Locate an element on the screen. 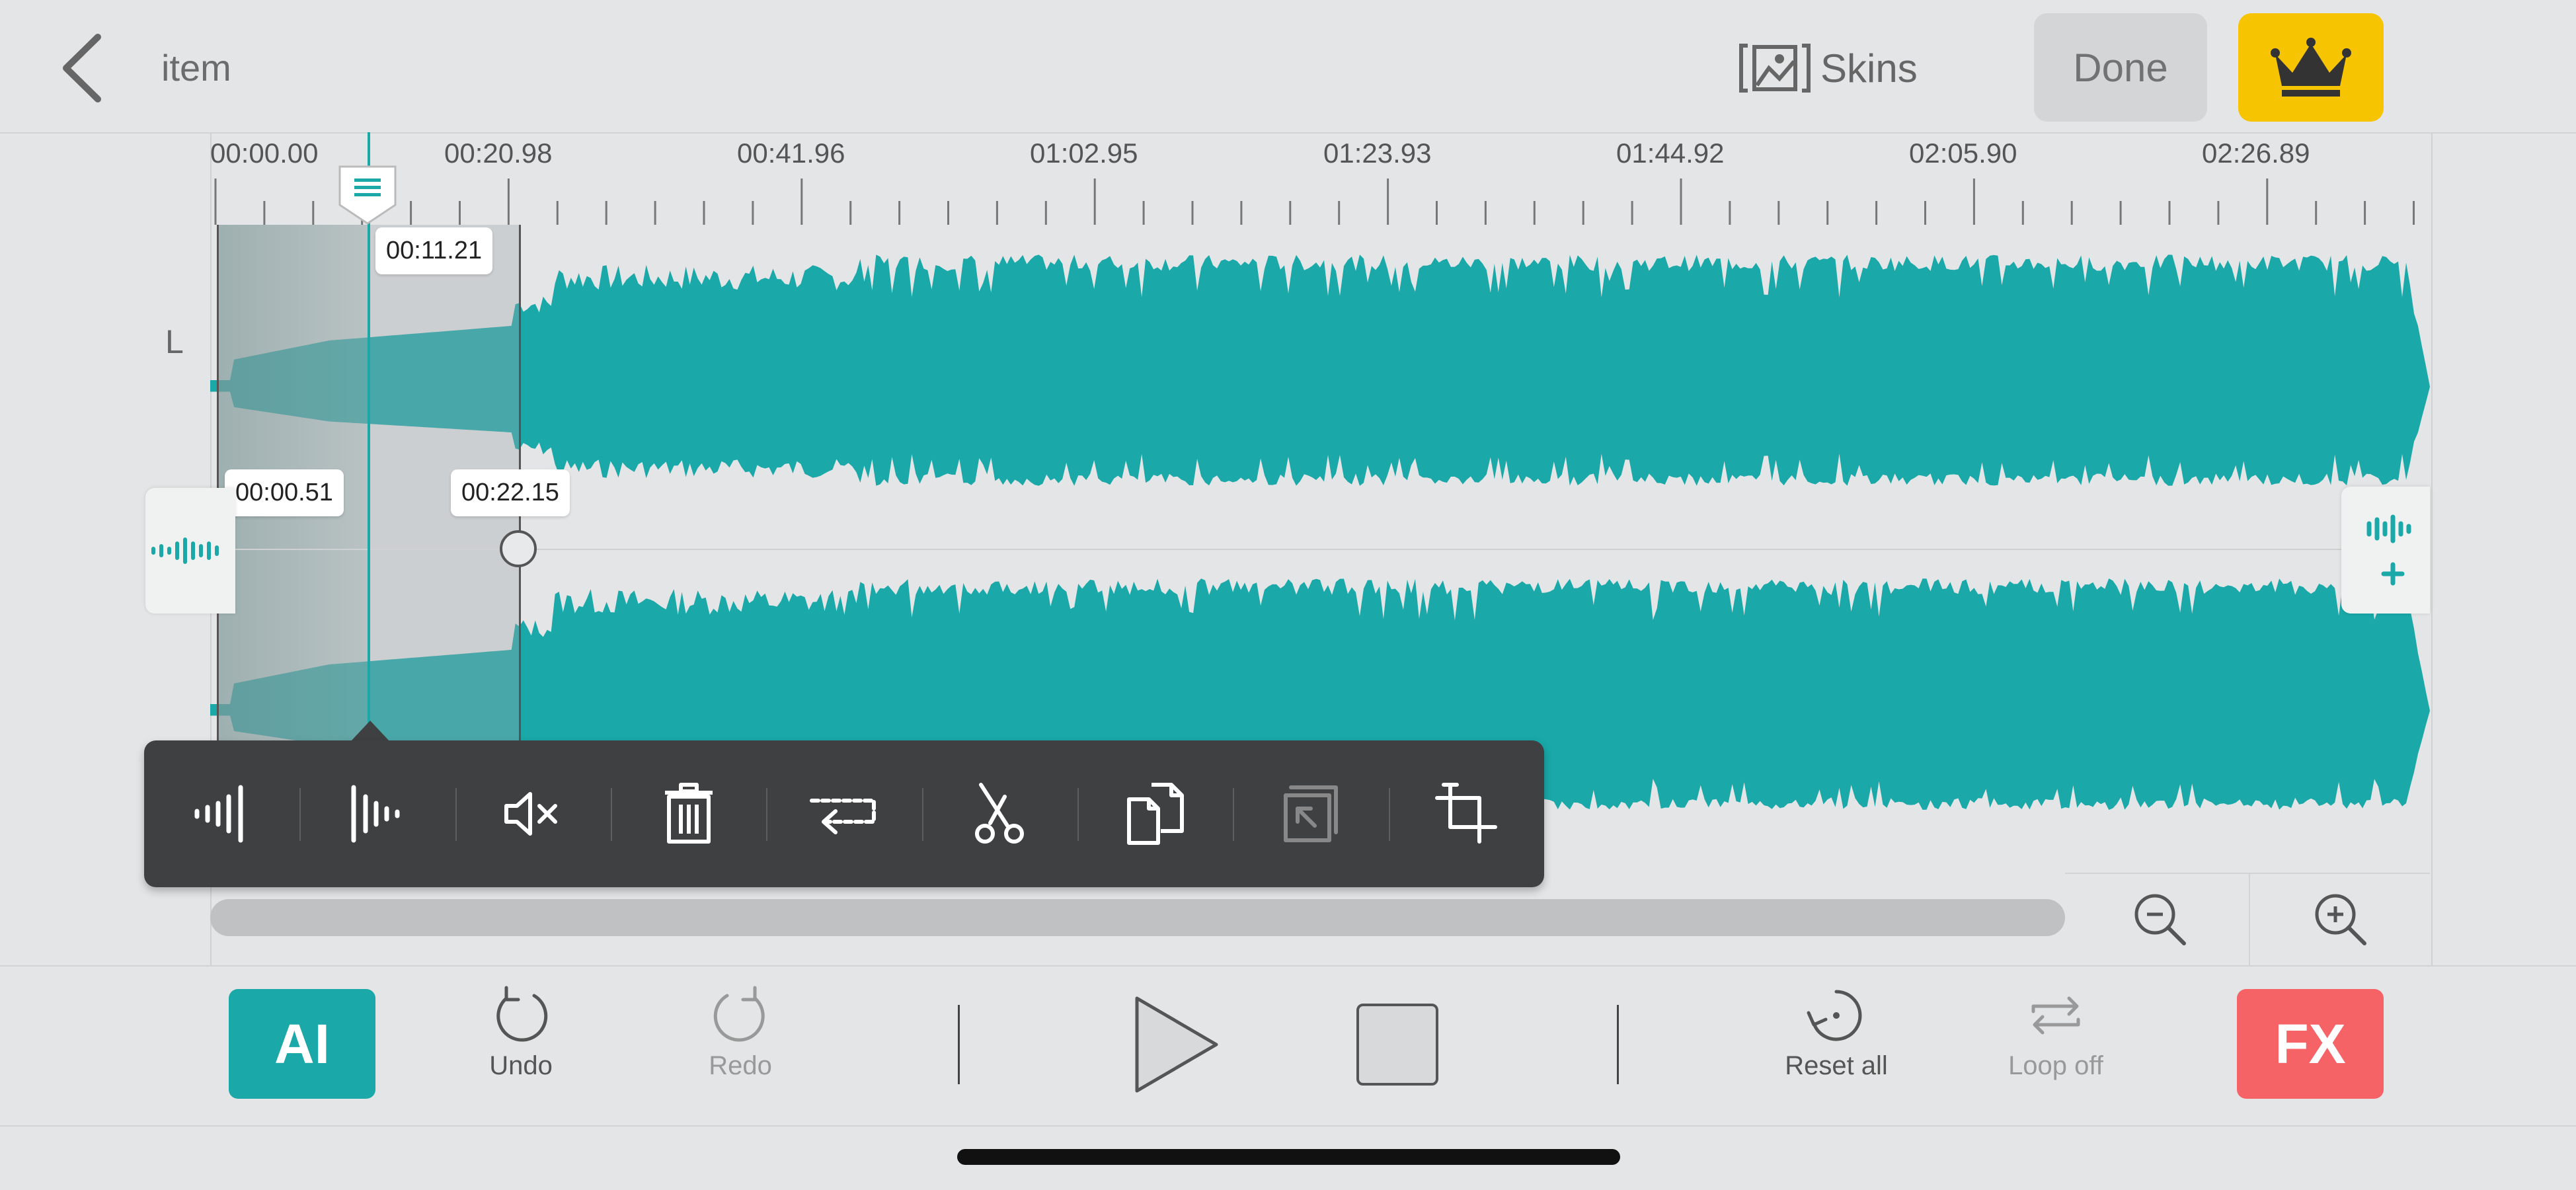  stop-button is located at coordinates (1397, 1045).